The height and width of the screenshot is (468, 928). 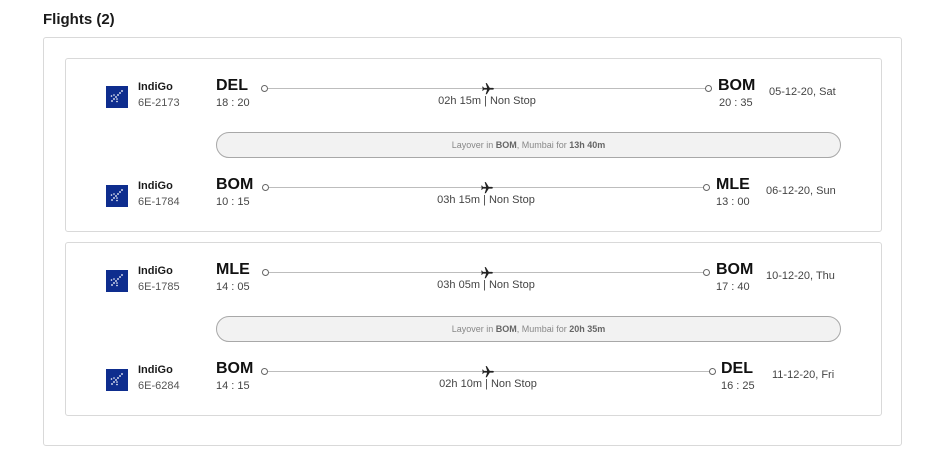 I want to click on arrival-time: 17 : 40, so click(x=733, y=287).